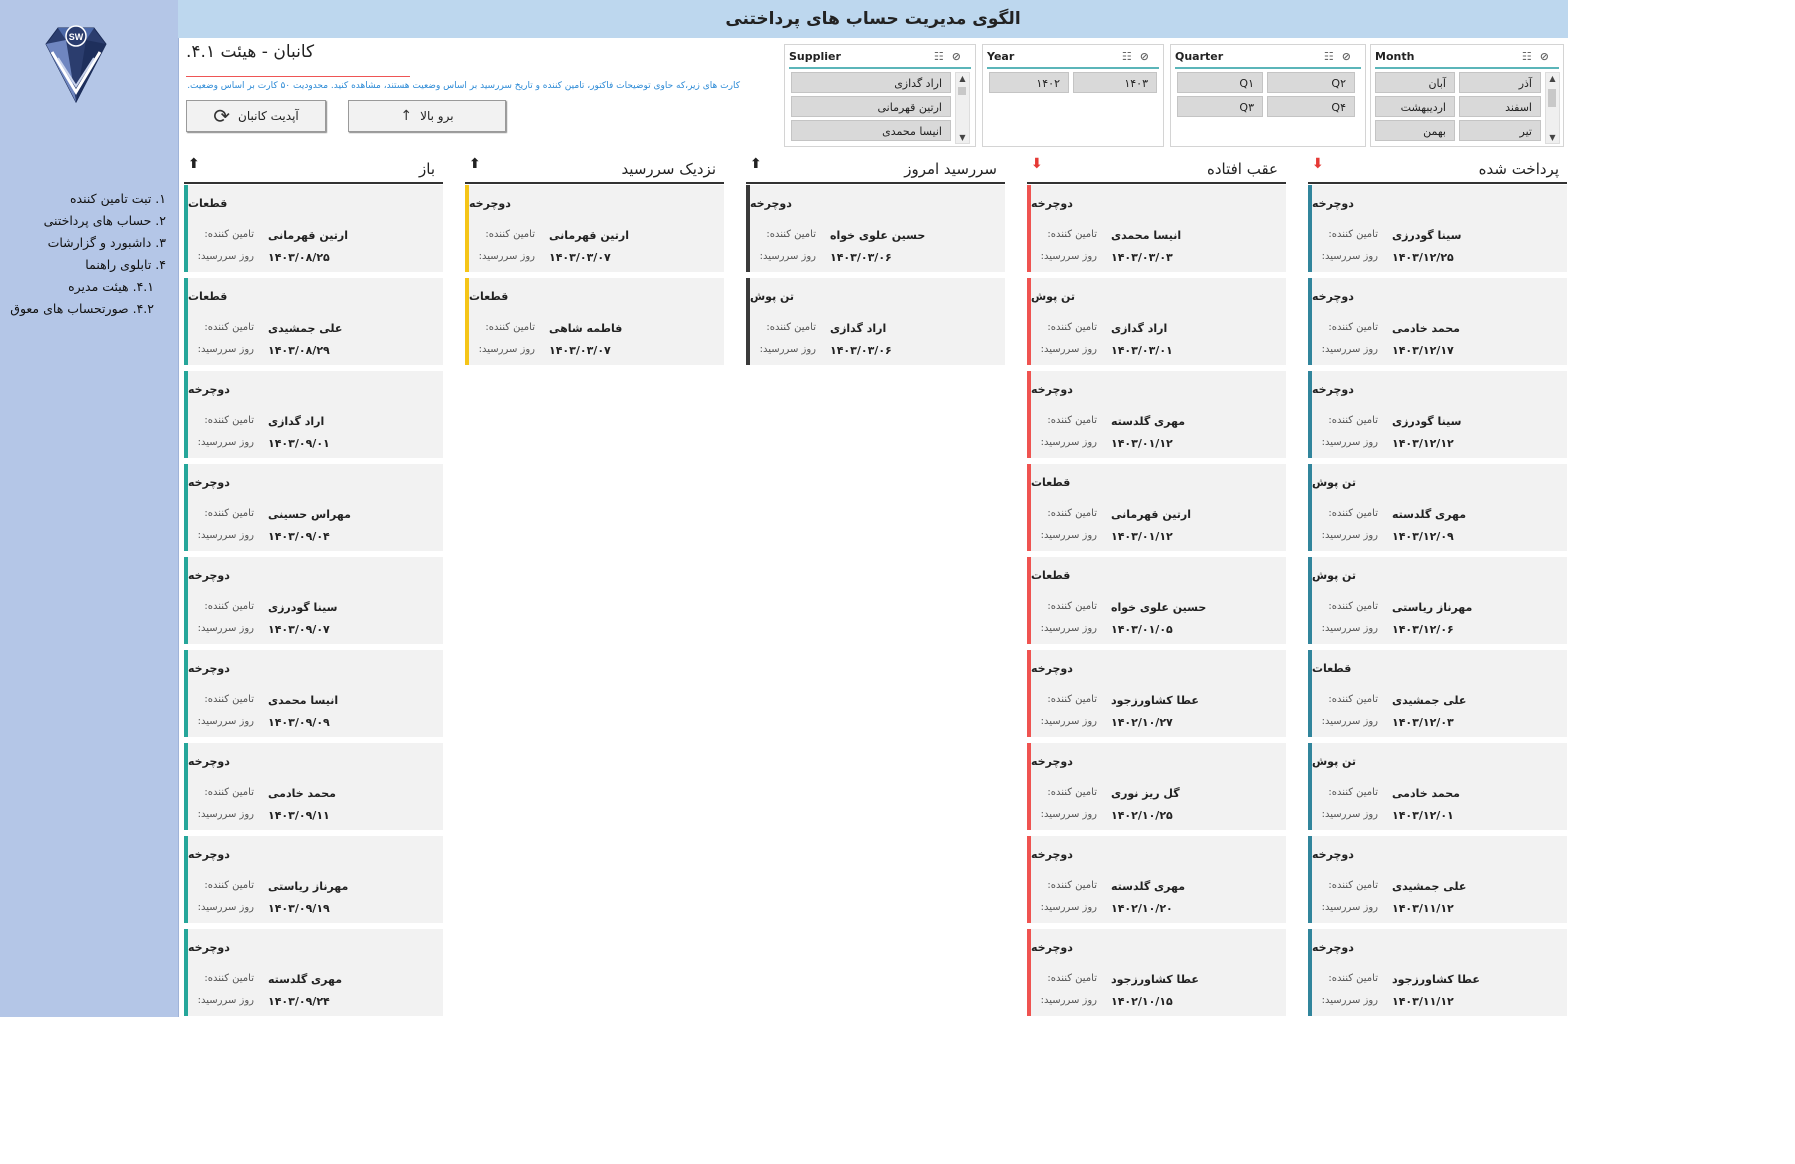 The image size is (1795, 1164). I want to click on sidebar-nav-item: ۳. داشبورد و گزارشات, so click(88, 243).